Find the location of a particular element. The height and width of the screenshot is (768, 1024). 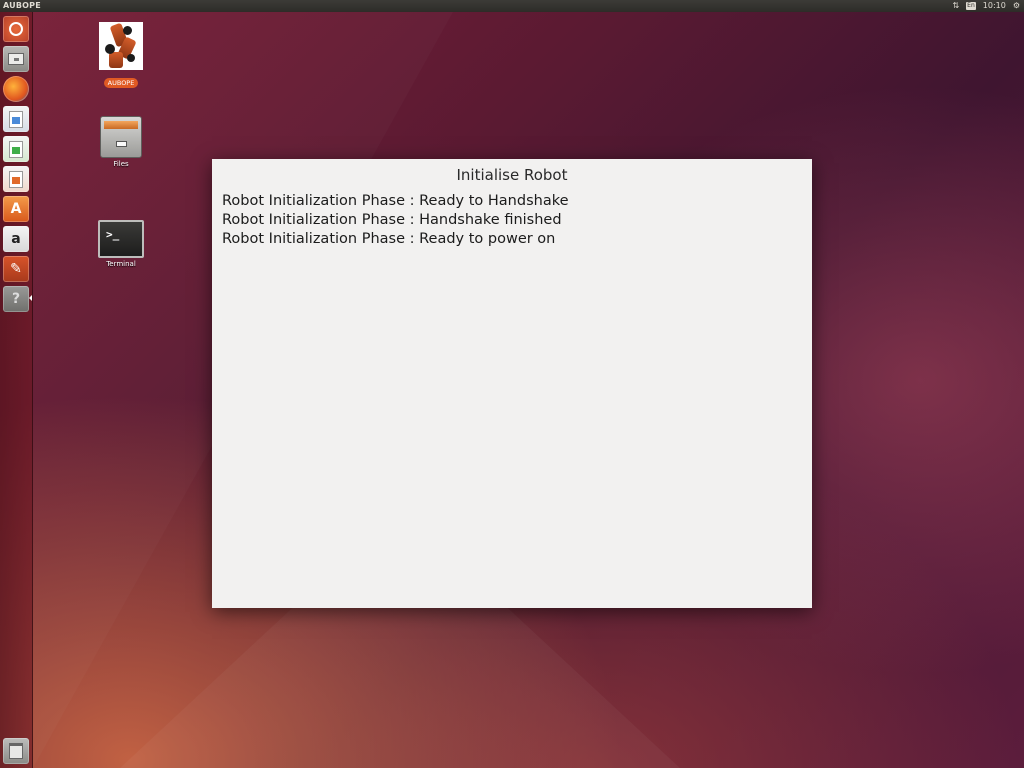

active-indicator-arrow is located at coordinates (30, 298).